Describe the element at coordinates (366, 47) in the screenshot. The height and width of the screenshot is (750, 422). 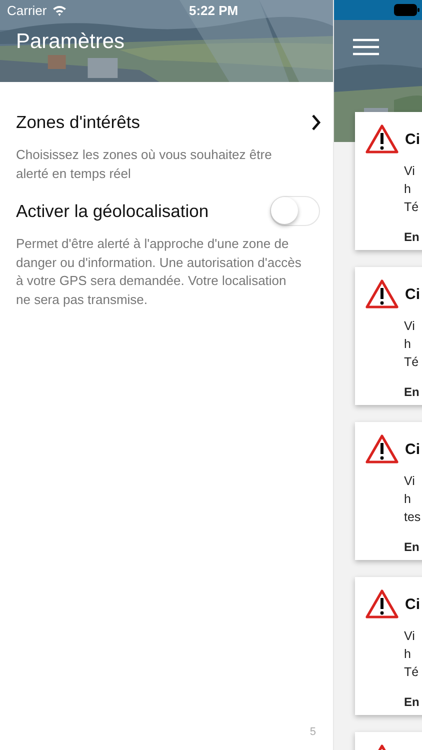
I see `menu-icon` at that location.